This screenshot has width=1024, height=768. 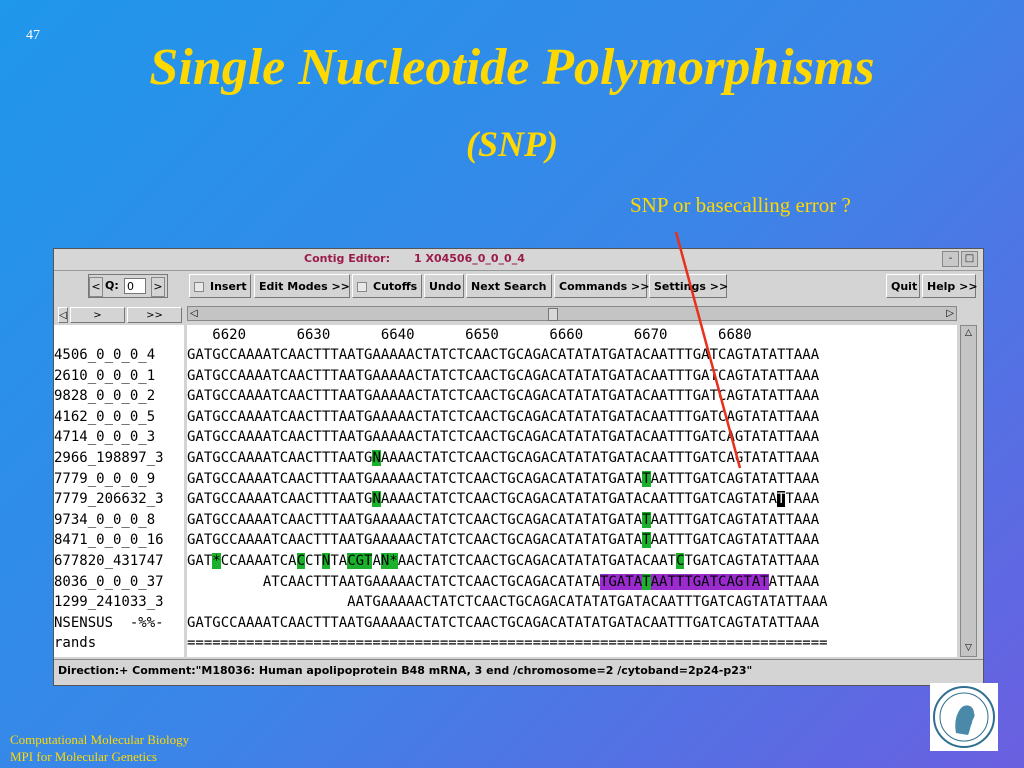 What do you see at coordinates (376, 560) in the screenshot?
I see `base-run: A` at bounding box center [376, 560].